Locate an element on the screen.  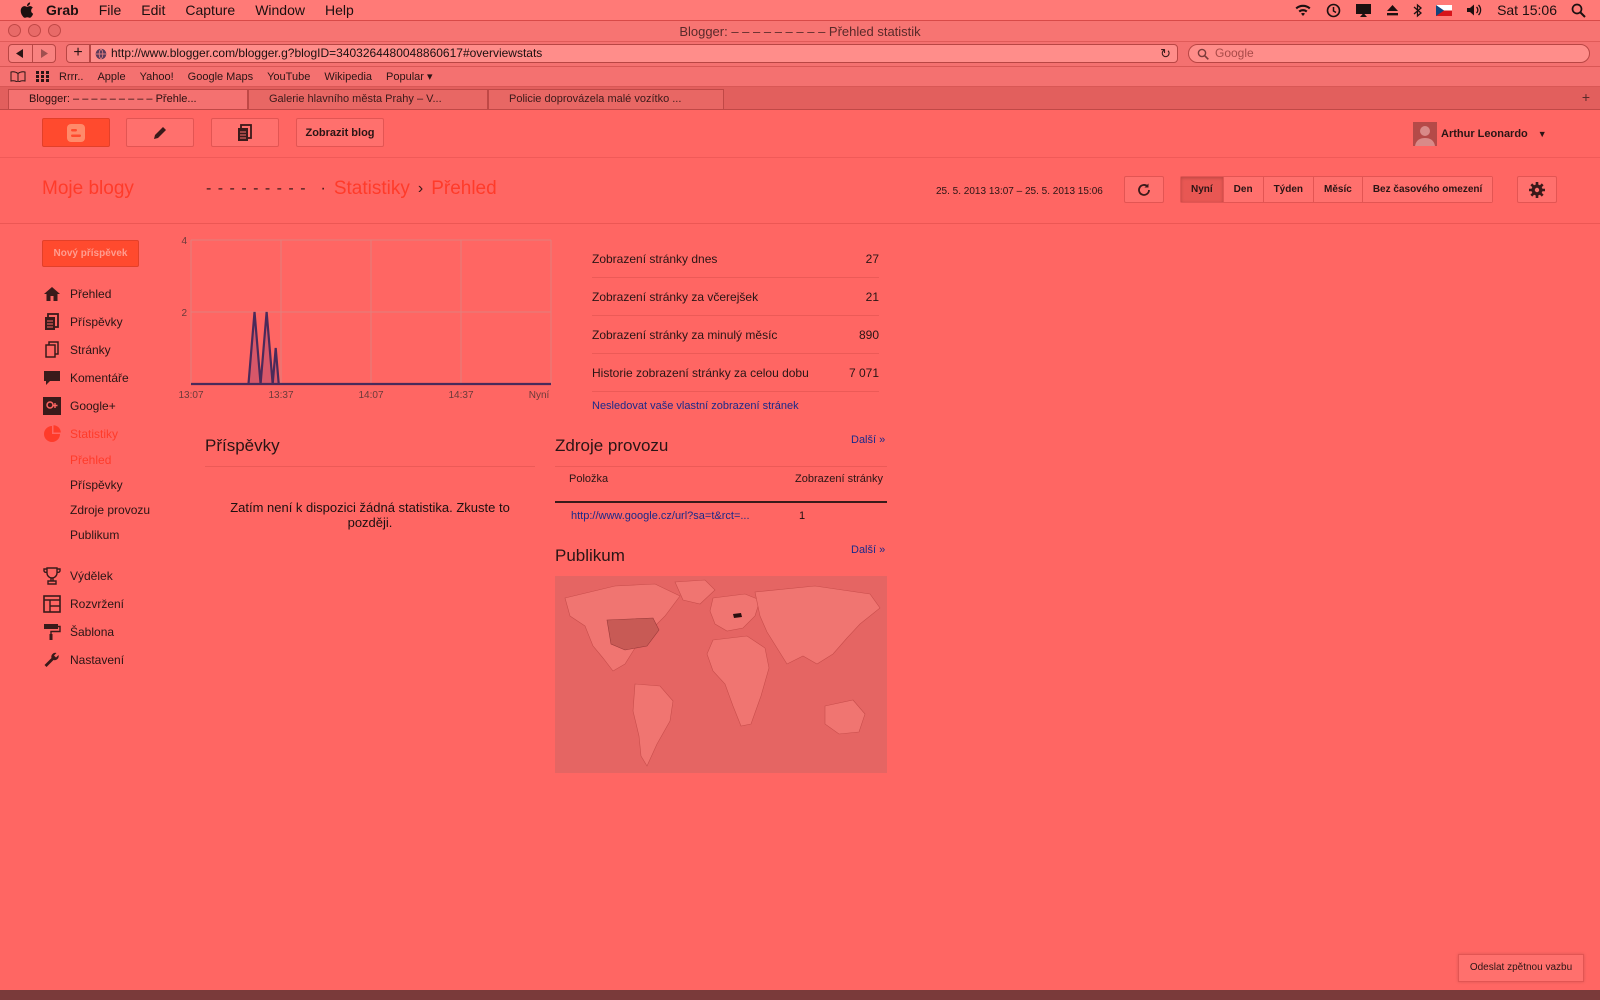
sidebar-item-posts: Příspěvky is located at coordinates (107, 322).